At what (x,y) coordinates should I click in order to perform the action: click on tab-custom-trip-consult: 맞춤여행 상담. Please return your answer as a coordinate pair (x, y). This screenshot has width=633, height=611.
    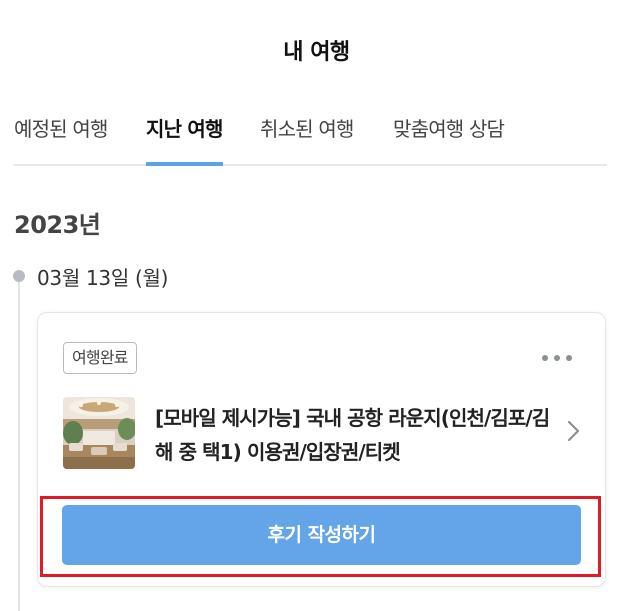
    Looking at the image, I should click on (449, 138).